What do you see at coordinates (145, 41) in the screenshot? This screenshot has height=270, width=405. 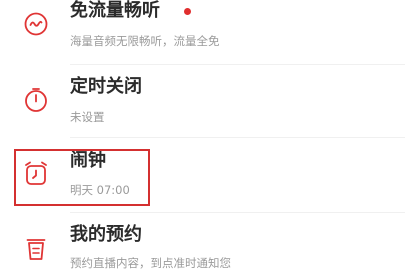 I see `item-subtitle: 海量音频无限畅听，流量全免` at bounding box center [145, 41].